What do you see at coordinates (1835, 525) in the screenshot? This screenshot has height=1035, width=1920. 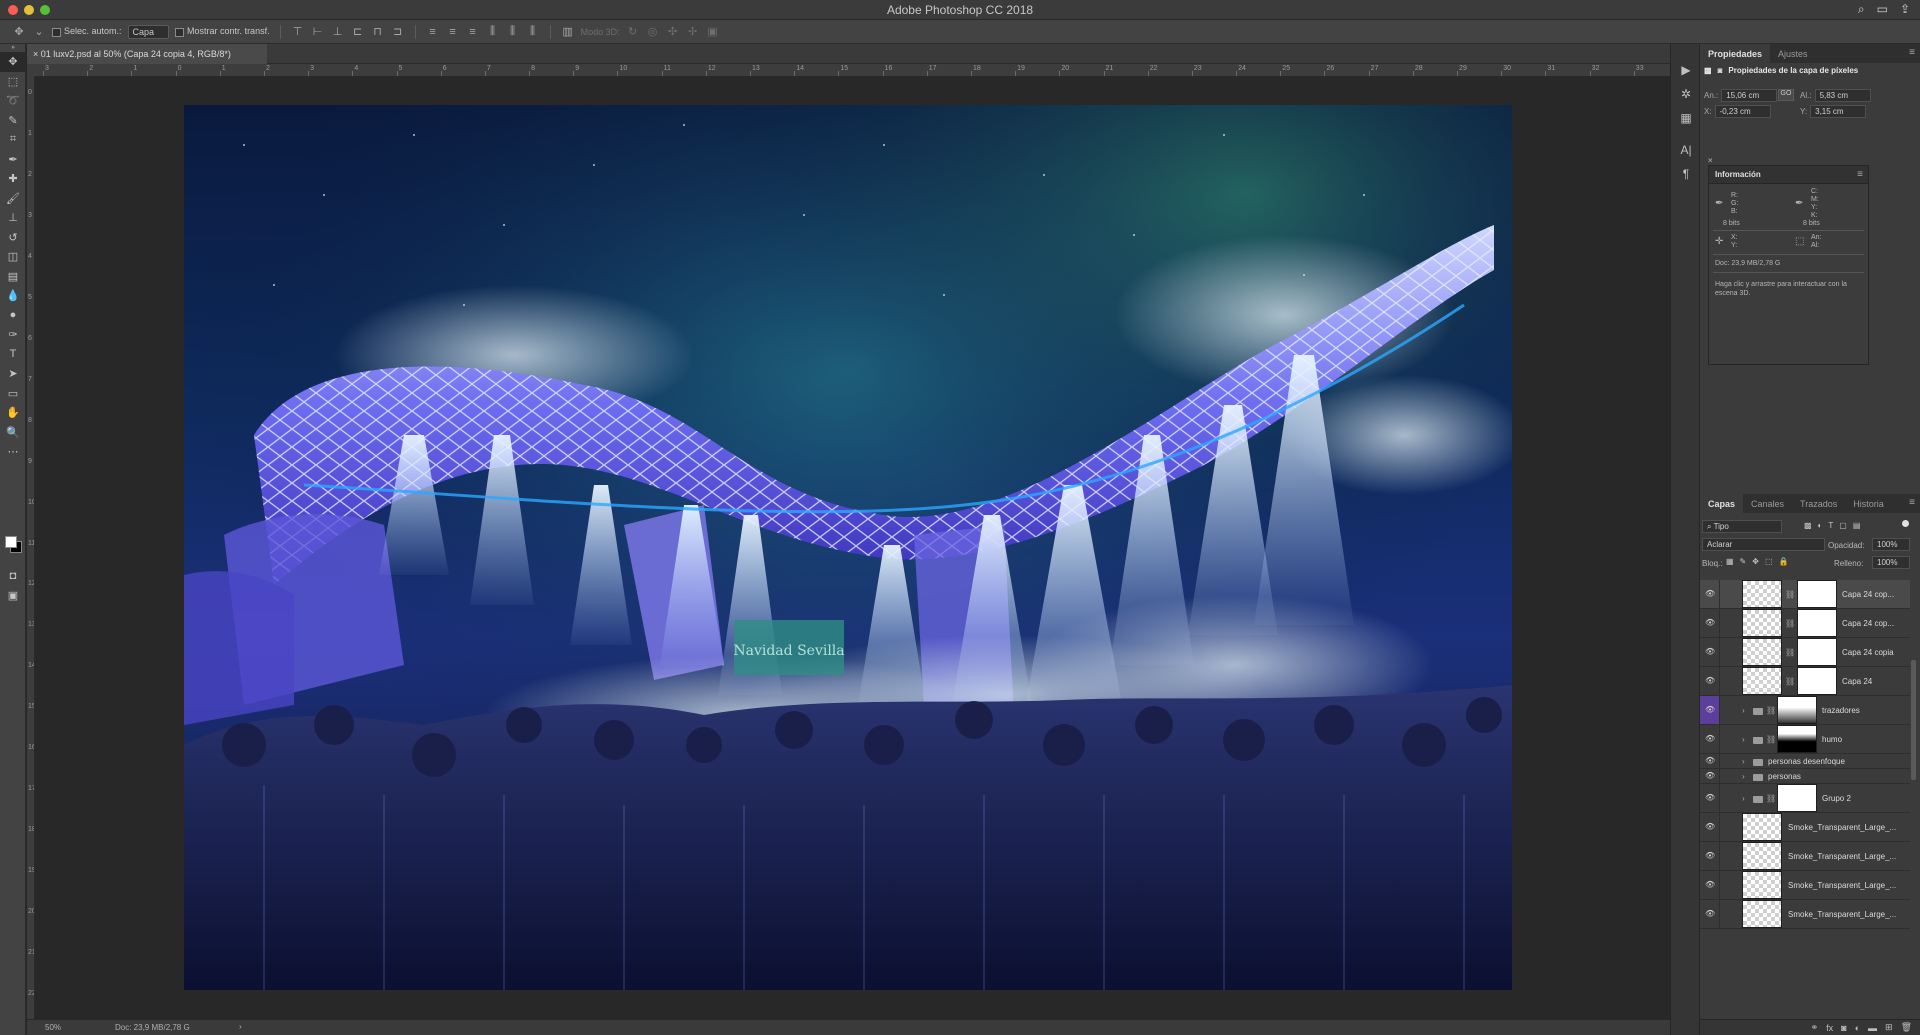 I see `filter-icons: ▩◐T▢▤` at bounding box center [1835, 525].